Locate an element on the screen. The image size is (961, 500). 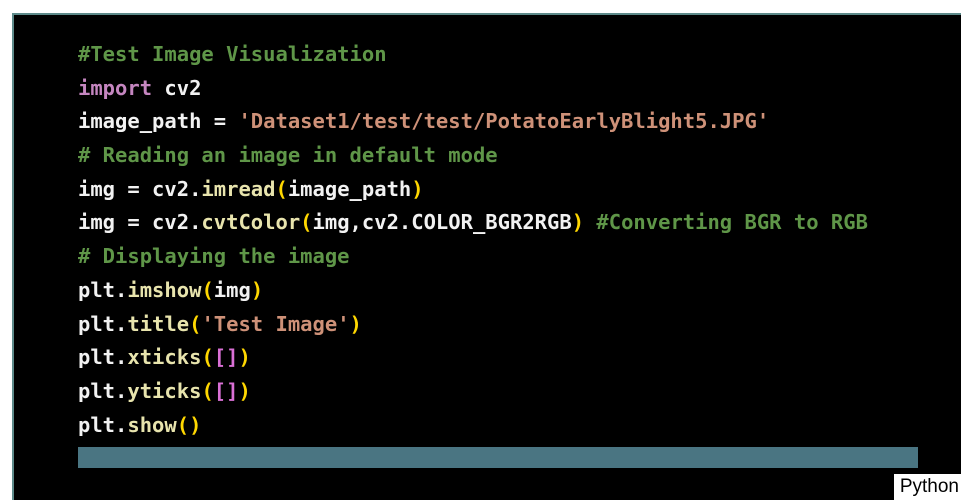
code-token-text: img,cv2.COLOR_BGR2RGB is located at coordinates (442, 222).